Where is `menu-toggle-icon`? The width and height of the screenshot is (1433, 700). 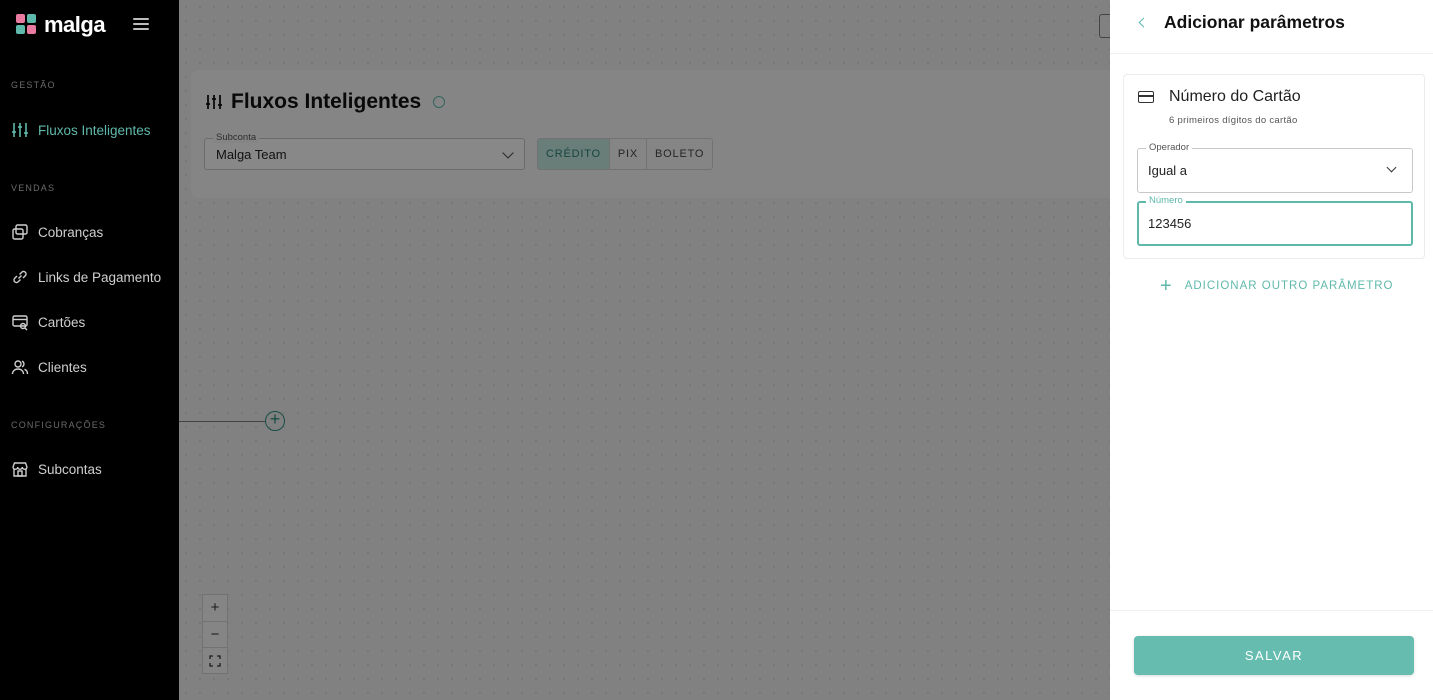
menu-toggle-icon is located at coordinates (143, 24).